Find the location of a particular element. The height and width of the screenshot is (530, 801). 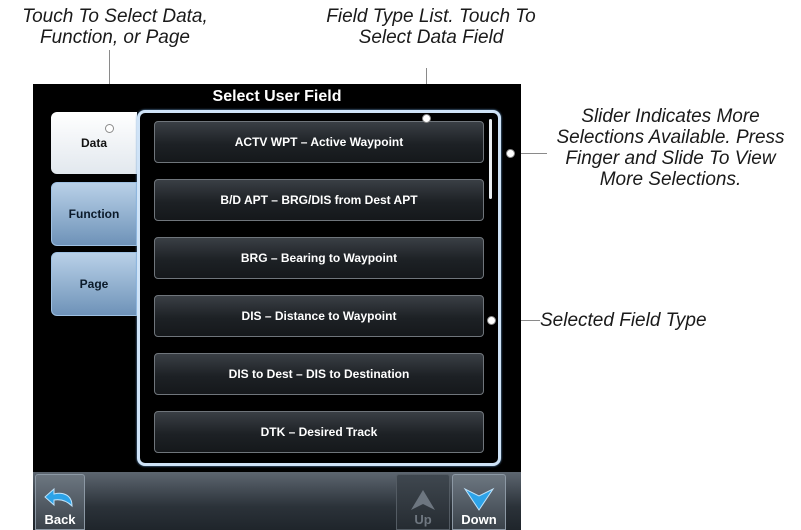

list-item: ACTV WPT – Active Waypoint is located at coordinates (319, 142).